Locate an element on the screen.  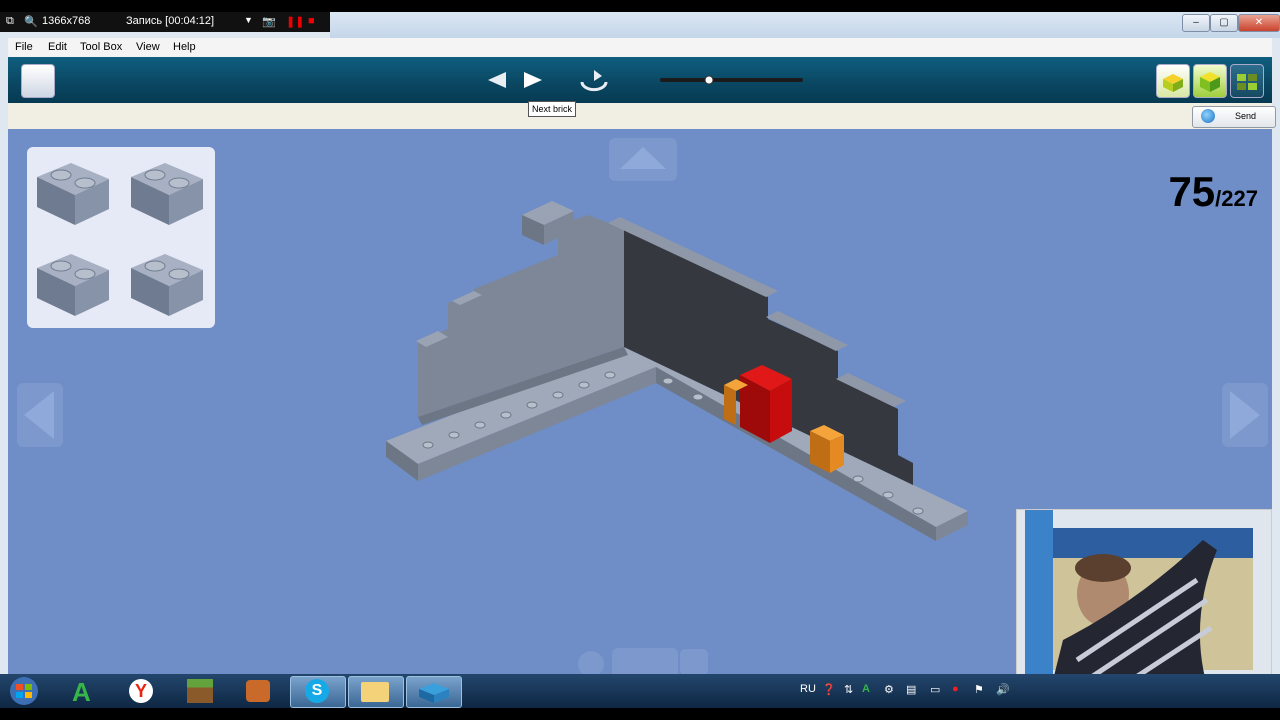
pause-icon: ❚❚ is located at coordinates (295, 21).